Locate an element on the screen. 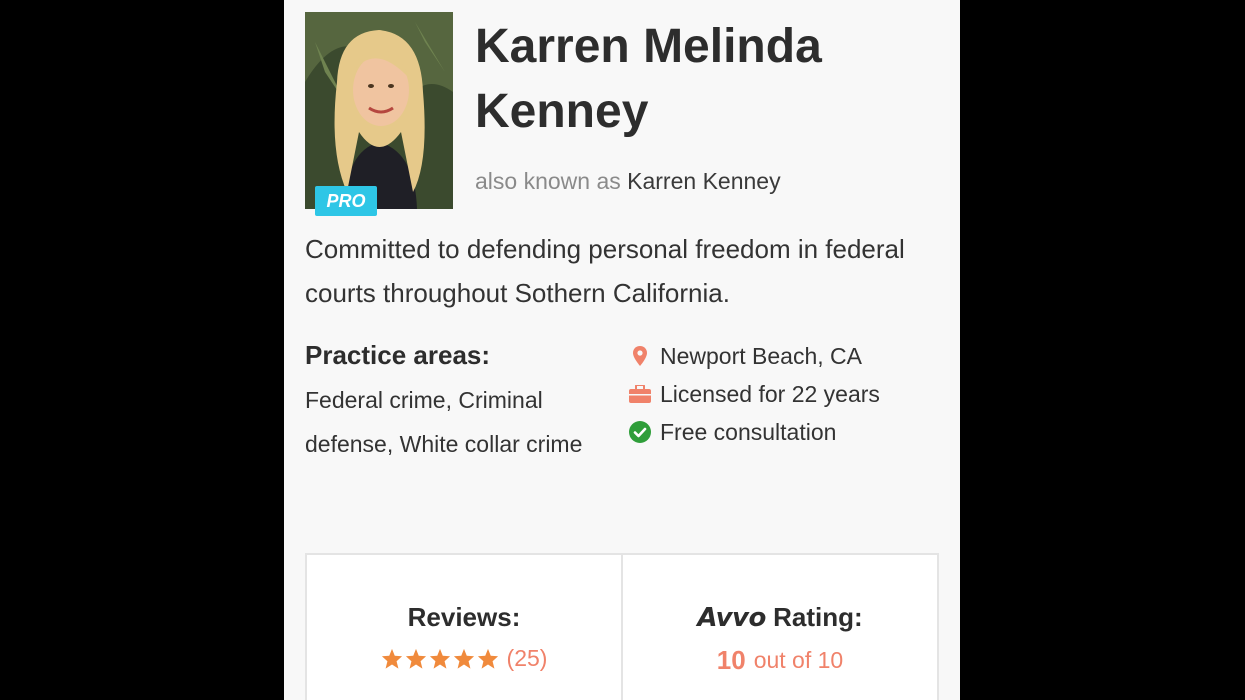 The image size is (1245, 700). rating-suffix: out of 10 is located at coordinates (798, 660).